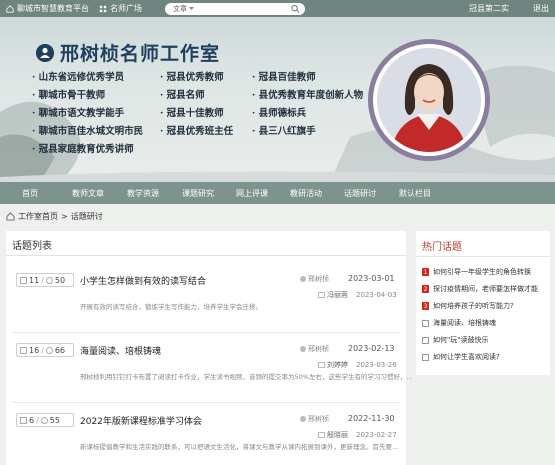 This screenshot has width=555, height=465. I want to click on search-bar: 文章, so click(235, 9).